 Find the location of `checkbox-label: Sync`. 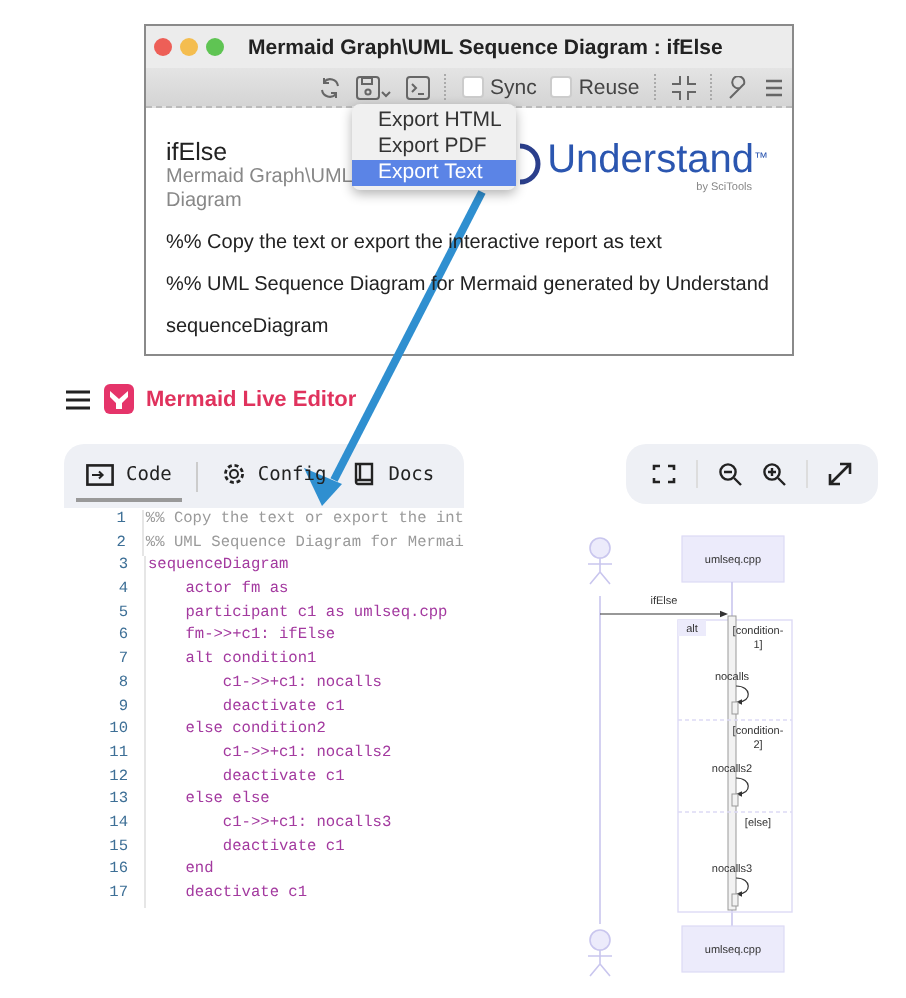

checkbox-label: Sync is located at coordinates (513, 87).